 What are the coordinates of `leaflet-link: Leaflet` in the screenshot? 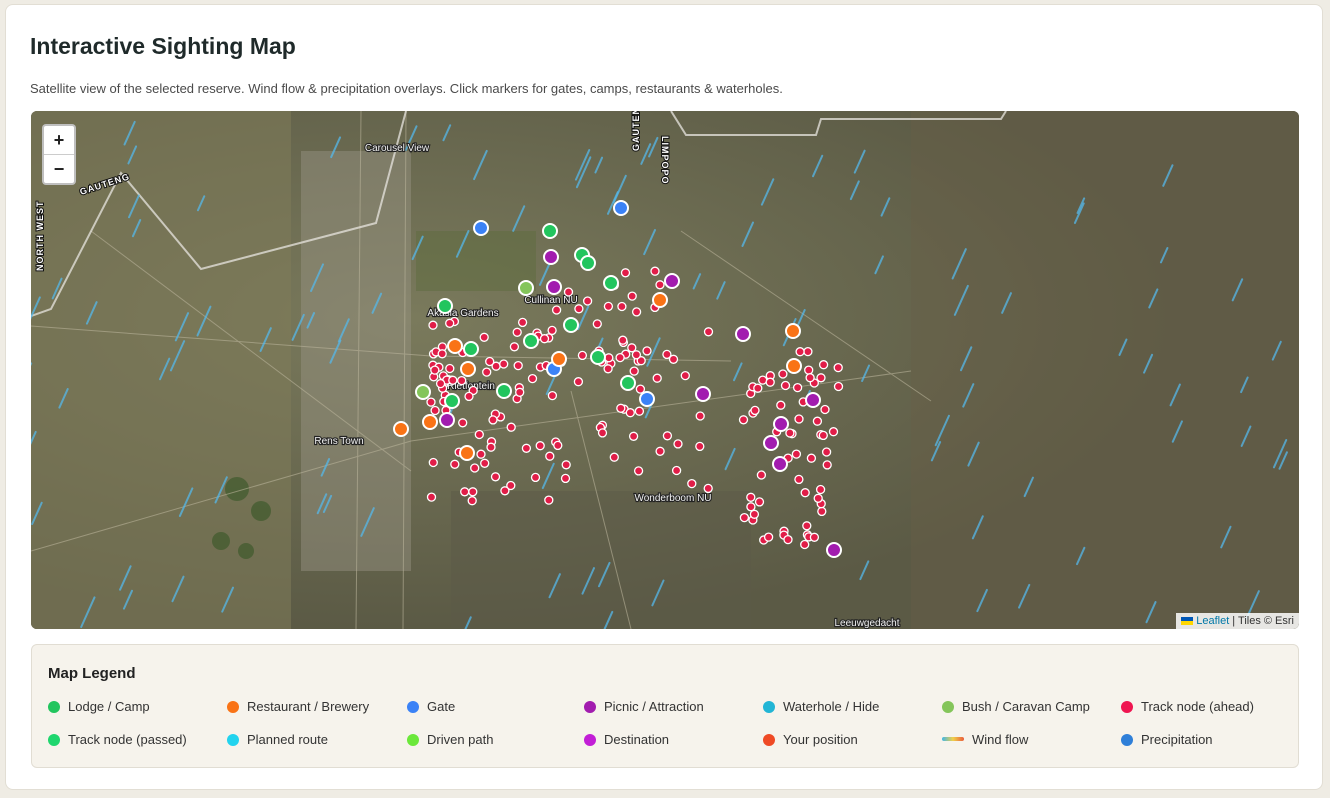 It's located at (1212, 621).